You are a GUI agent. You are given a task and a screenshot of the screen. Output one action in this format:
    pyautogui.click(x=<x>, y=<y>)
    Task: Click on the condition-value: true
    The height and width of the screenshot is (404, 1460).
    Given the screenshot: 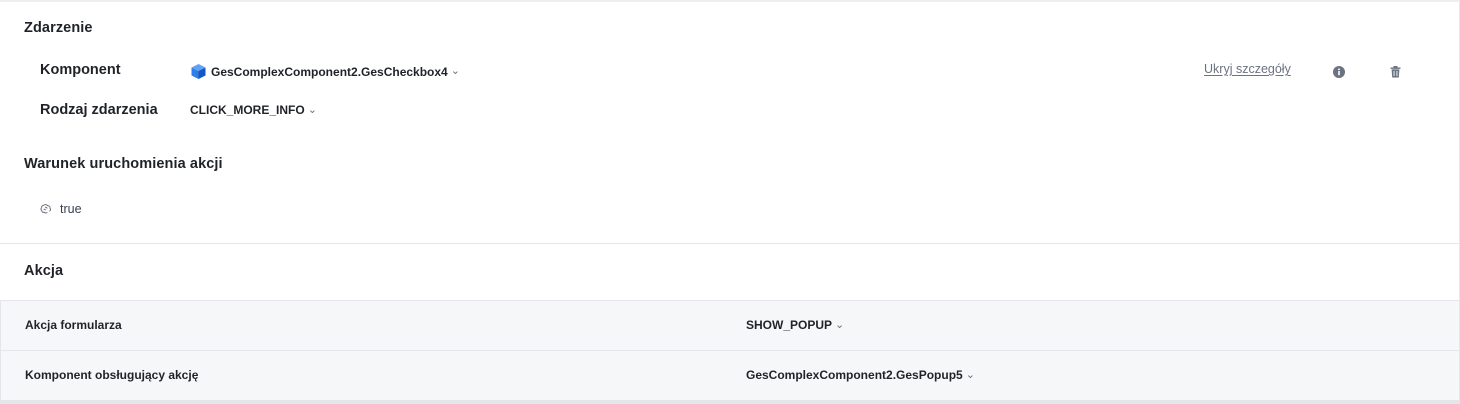 What is the action you would take?
    pyautogui.click(x=71, y=209)
    